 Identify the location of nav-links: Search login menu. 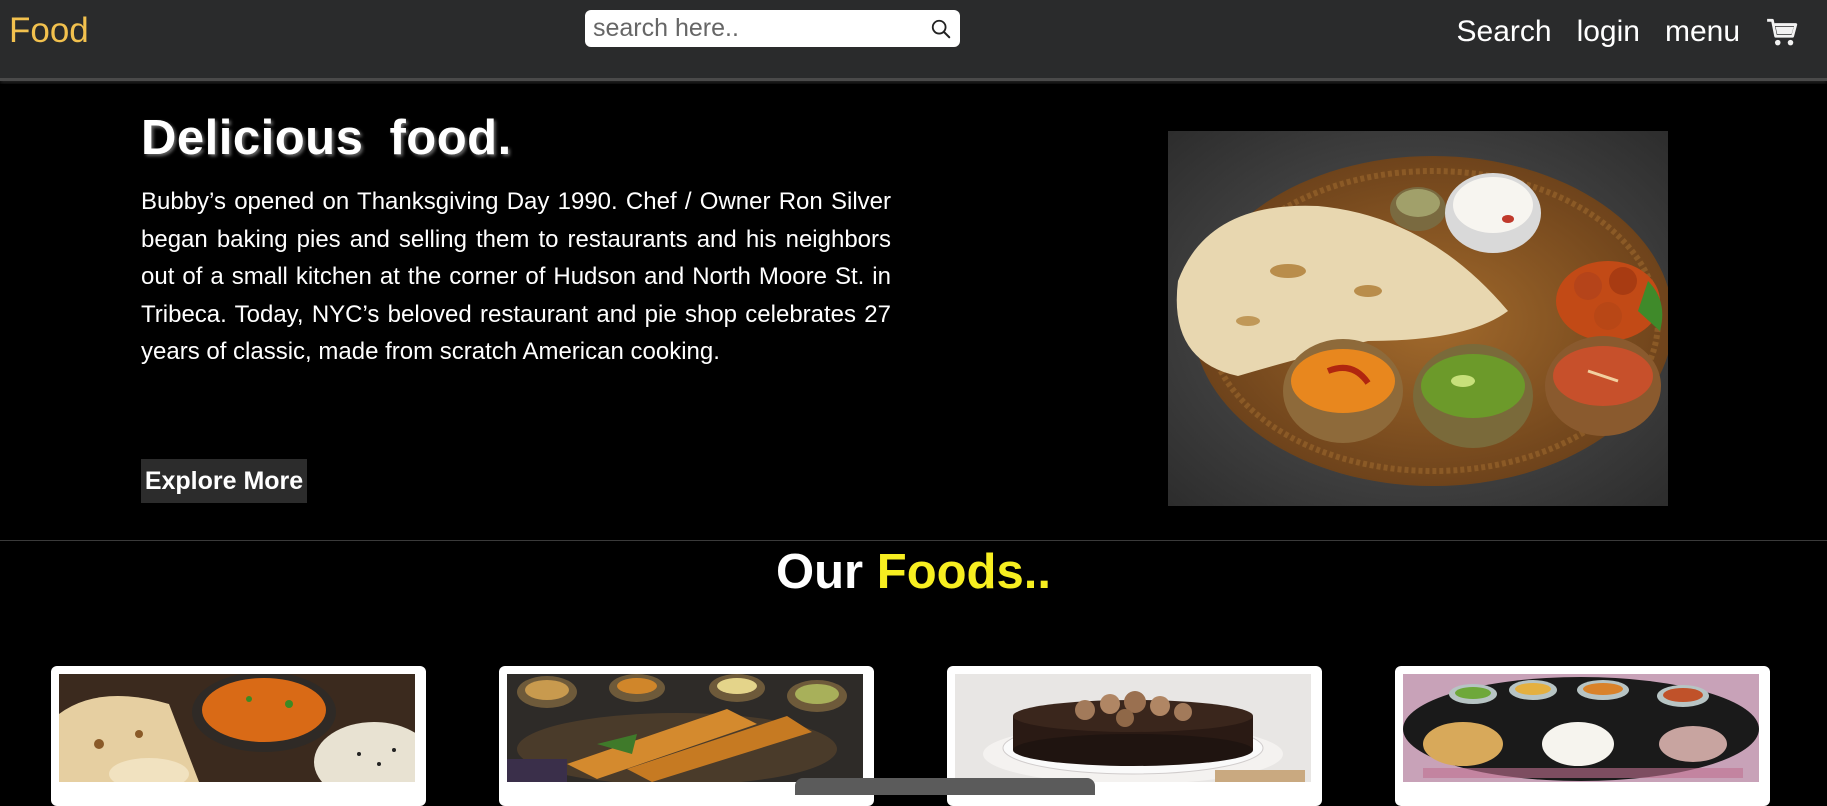
(1642, 32).